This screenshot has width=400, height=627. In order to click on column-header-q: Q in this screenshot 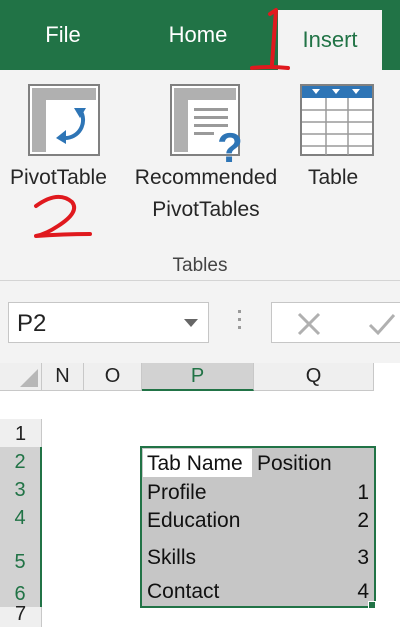, I will do `click(314, 377)`.